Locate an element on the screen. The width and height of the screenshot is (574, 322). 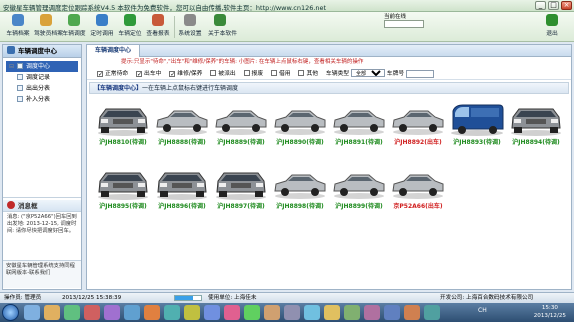
vehicle-card: 沪JH8810(待调) is located at coordinates (123, 125).